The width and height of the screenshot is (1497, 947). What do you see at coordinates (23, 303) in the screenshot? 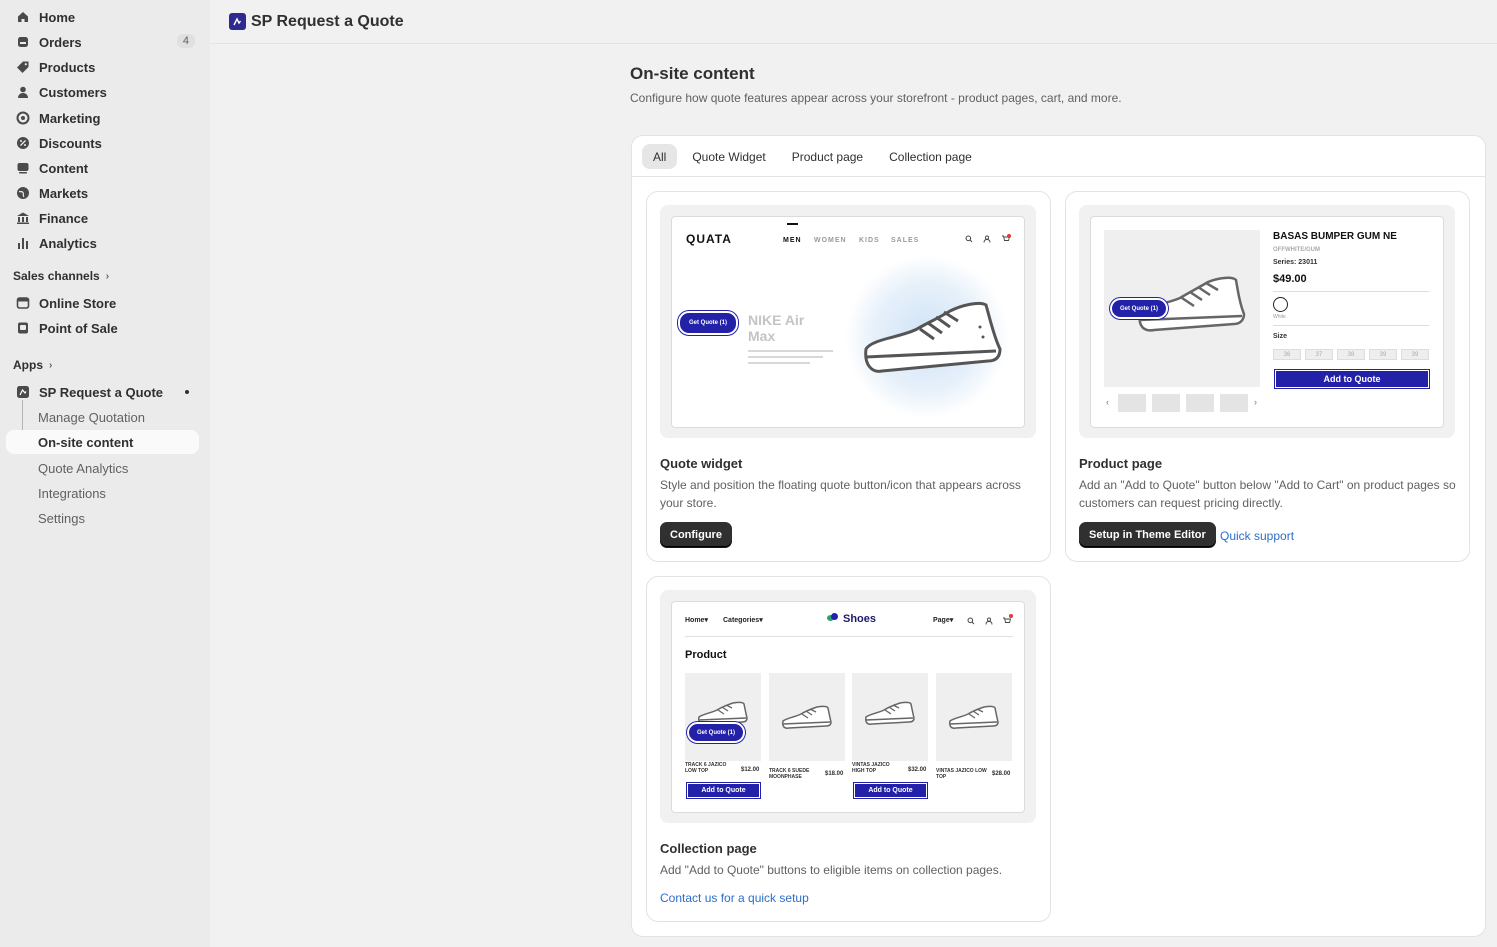
I see `store-icon` at bounding box center [23, 303].